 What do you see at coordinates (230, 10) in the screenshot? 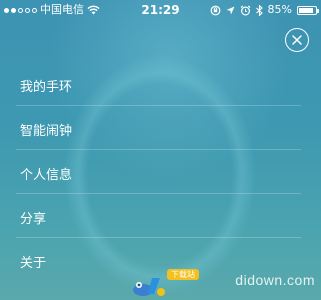
I see `location-arrow-icon` at bounding box center [230, 10].